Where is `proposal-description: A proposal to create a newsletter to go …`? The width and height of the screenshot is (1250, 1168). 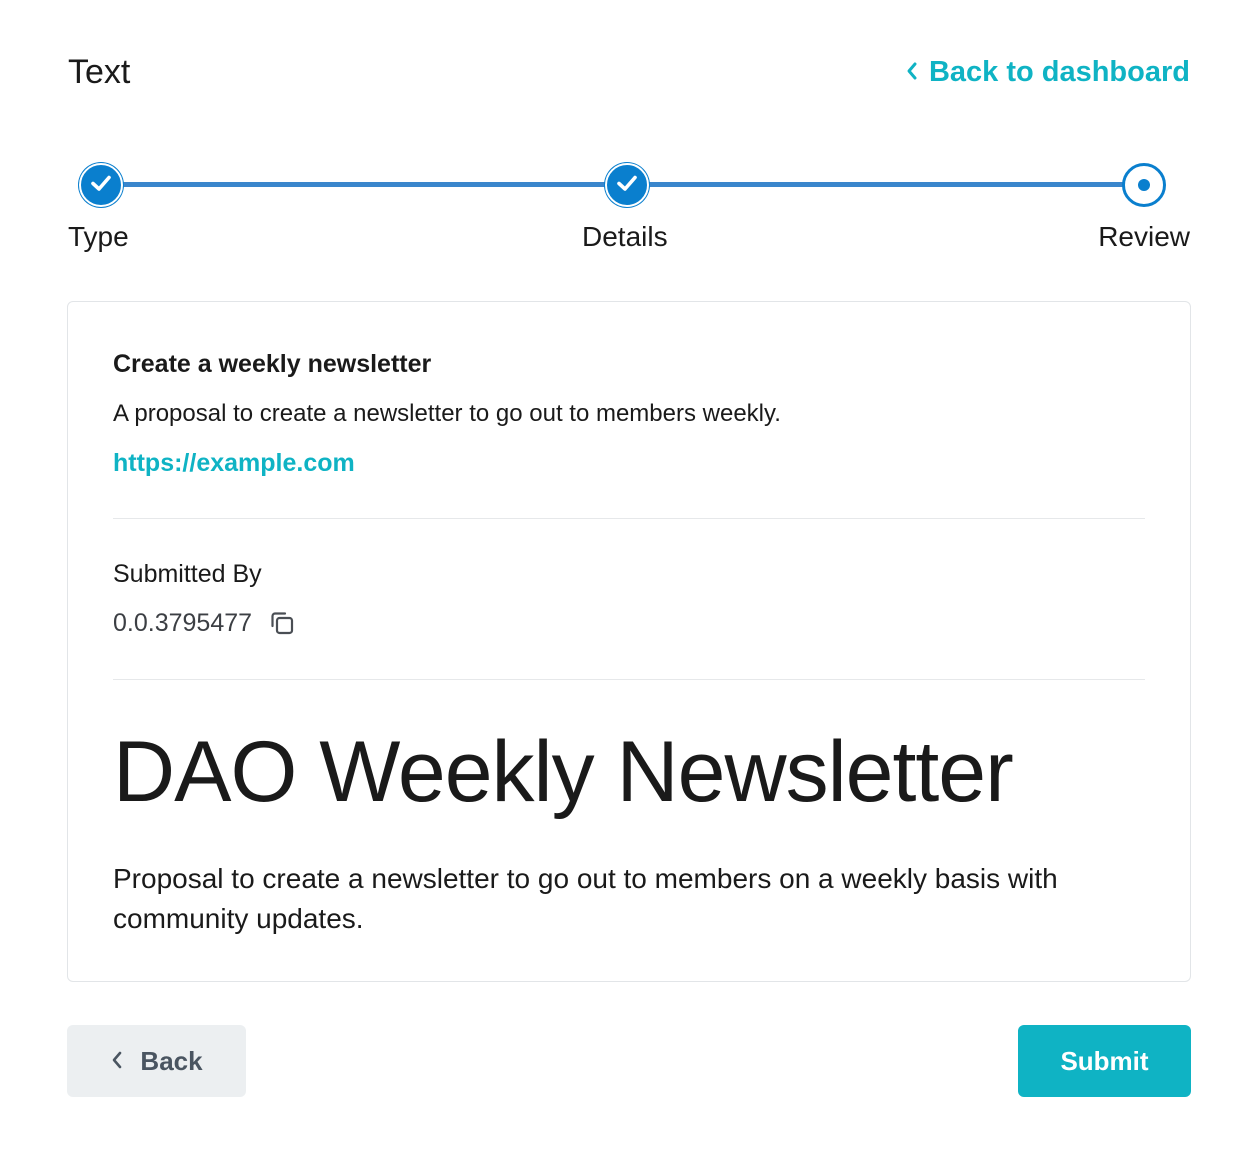 proposal-description: A proposal to create a newsletter to go … is located at coordinates (447, 413).